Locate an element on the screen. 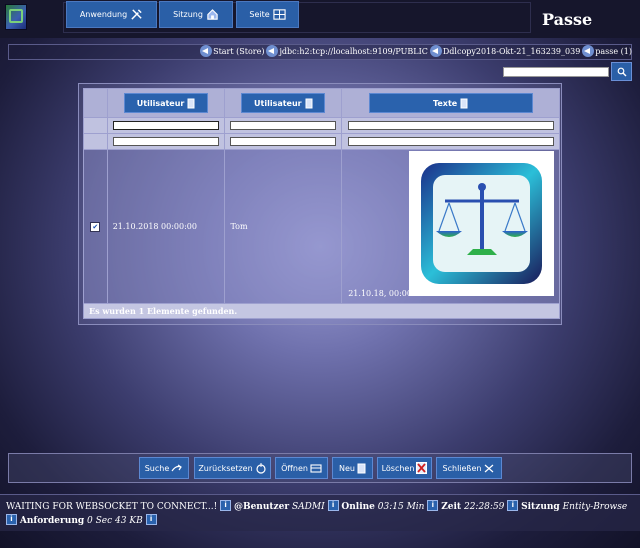  breadcrumb-connection: jdbc:h2:tcp://localhost:9109/PUBLIC is located at coordinates (353, 51).